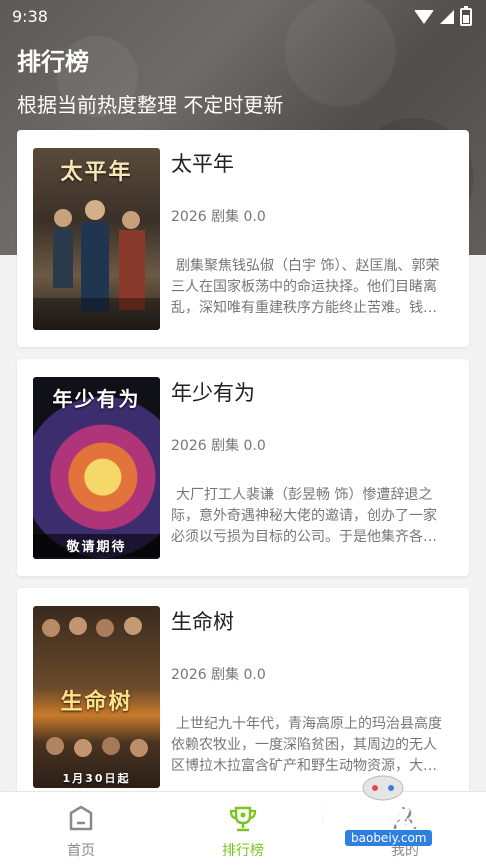 The height and width of the screenshot is (865, 486). I want to click on tab-home: 首页, so click(81, 828).